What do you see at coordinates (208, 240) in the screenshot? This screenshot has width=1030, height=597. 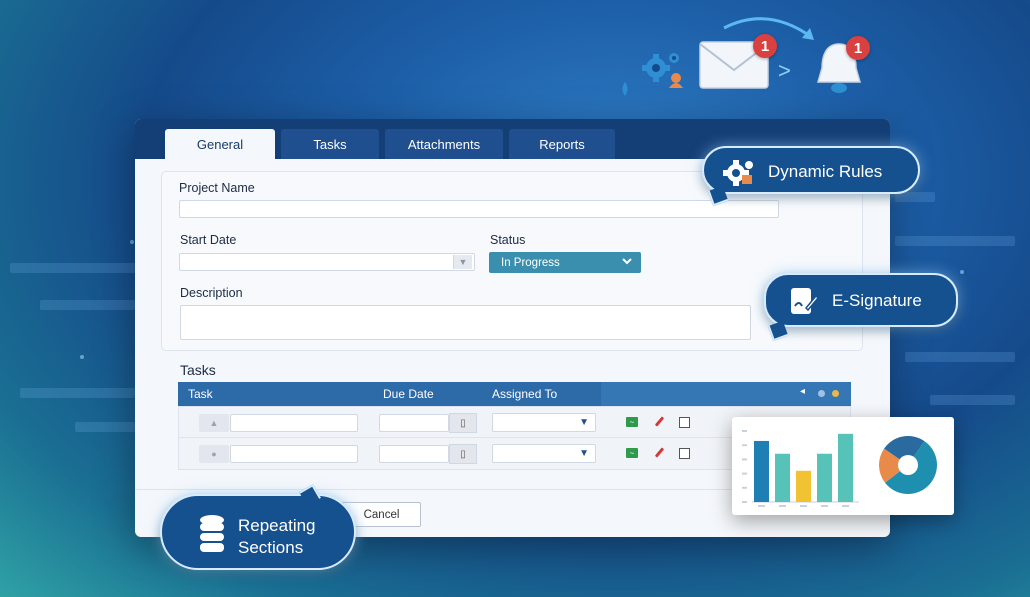 I see `start-date-label: Start Date` at bounding box center [208, 240].